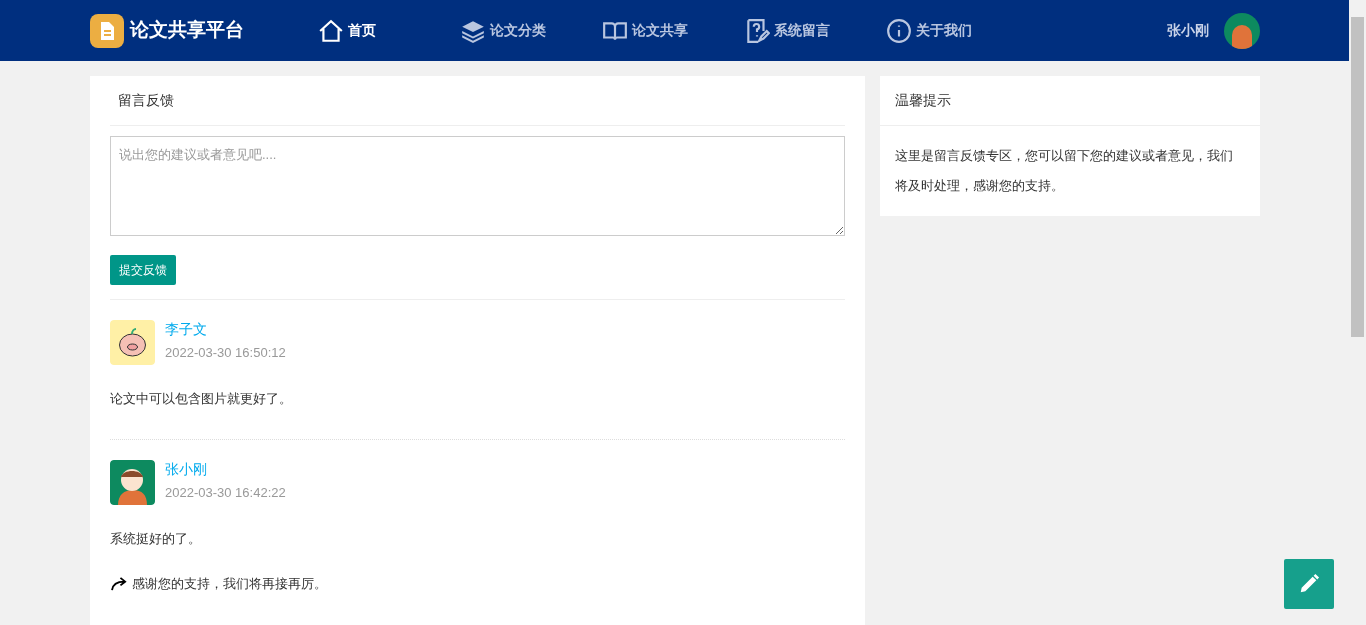  I want to click on home-icon, so click(331, 30).